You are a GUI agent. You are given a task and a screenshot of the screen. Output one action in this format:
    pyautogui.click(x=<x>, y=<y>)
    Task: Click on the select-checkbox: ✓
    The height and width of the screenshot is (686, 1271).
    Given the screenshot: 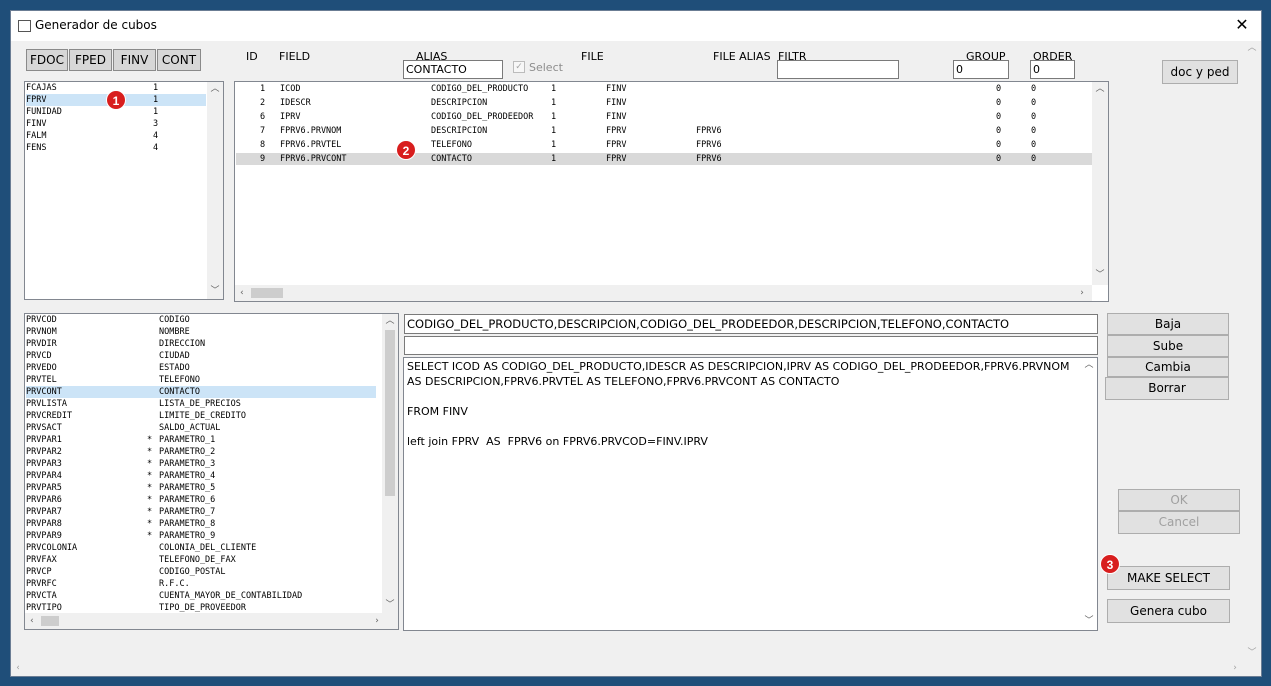 What is the action you would take?
    pyautogui.click(x=519, y=67)
    